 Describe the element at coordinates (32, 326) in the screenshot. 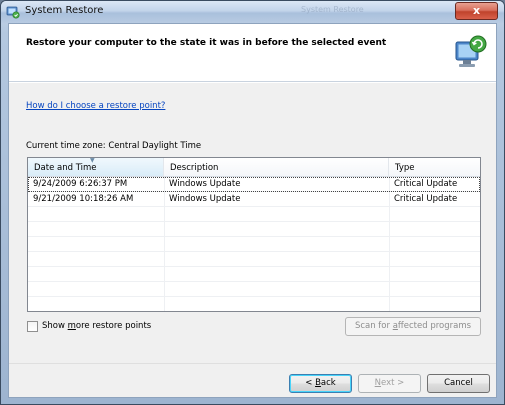

I see `show-more-checkbox` at that location.